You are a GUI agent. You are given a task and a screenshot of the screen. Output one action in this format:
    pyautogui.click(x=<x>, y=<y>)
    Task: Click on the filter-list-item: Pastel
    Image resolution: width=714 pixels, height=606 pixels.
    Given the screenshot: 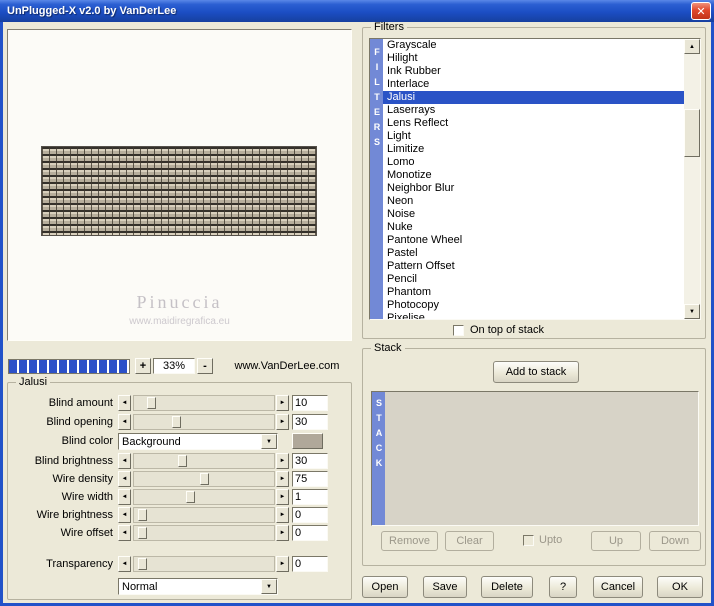 What is the action you would take?
    pyautogui.click(x=533, y=253)
    